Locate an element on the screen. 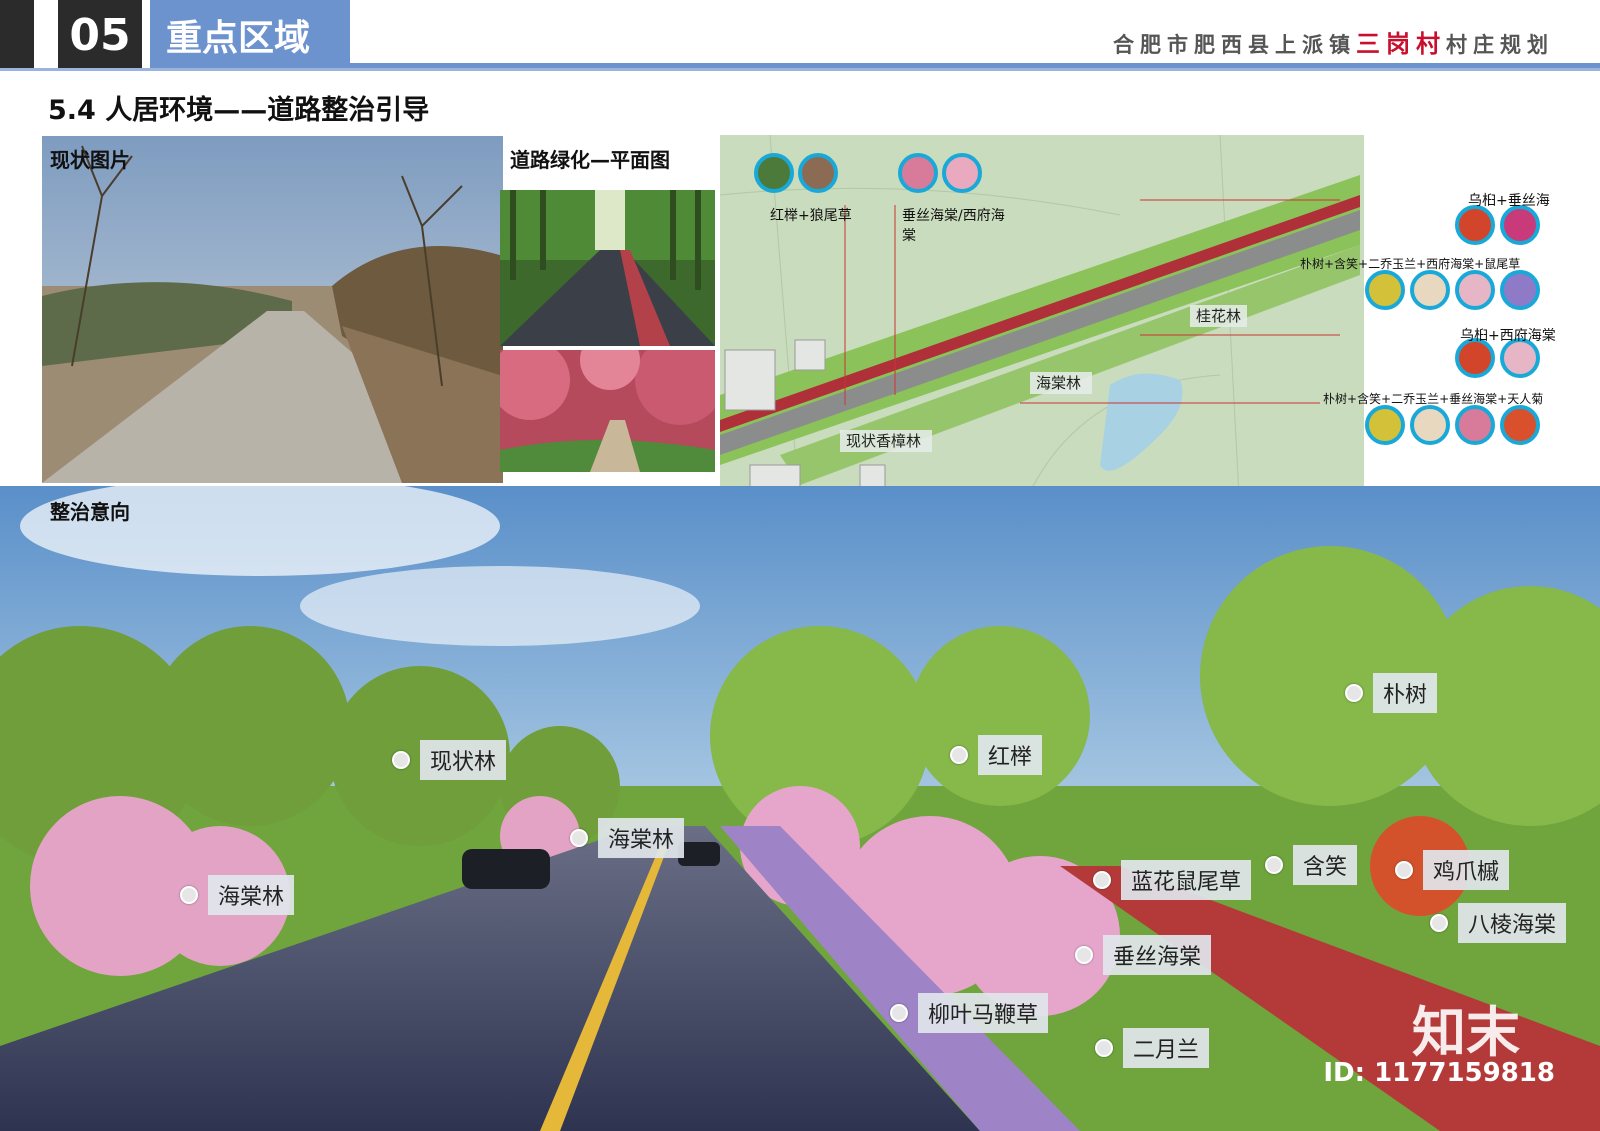 This screenshot has width=1600, height=1131. header-rule-secondary is located at coordinates (800, 69).